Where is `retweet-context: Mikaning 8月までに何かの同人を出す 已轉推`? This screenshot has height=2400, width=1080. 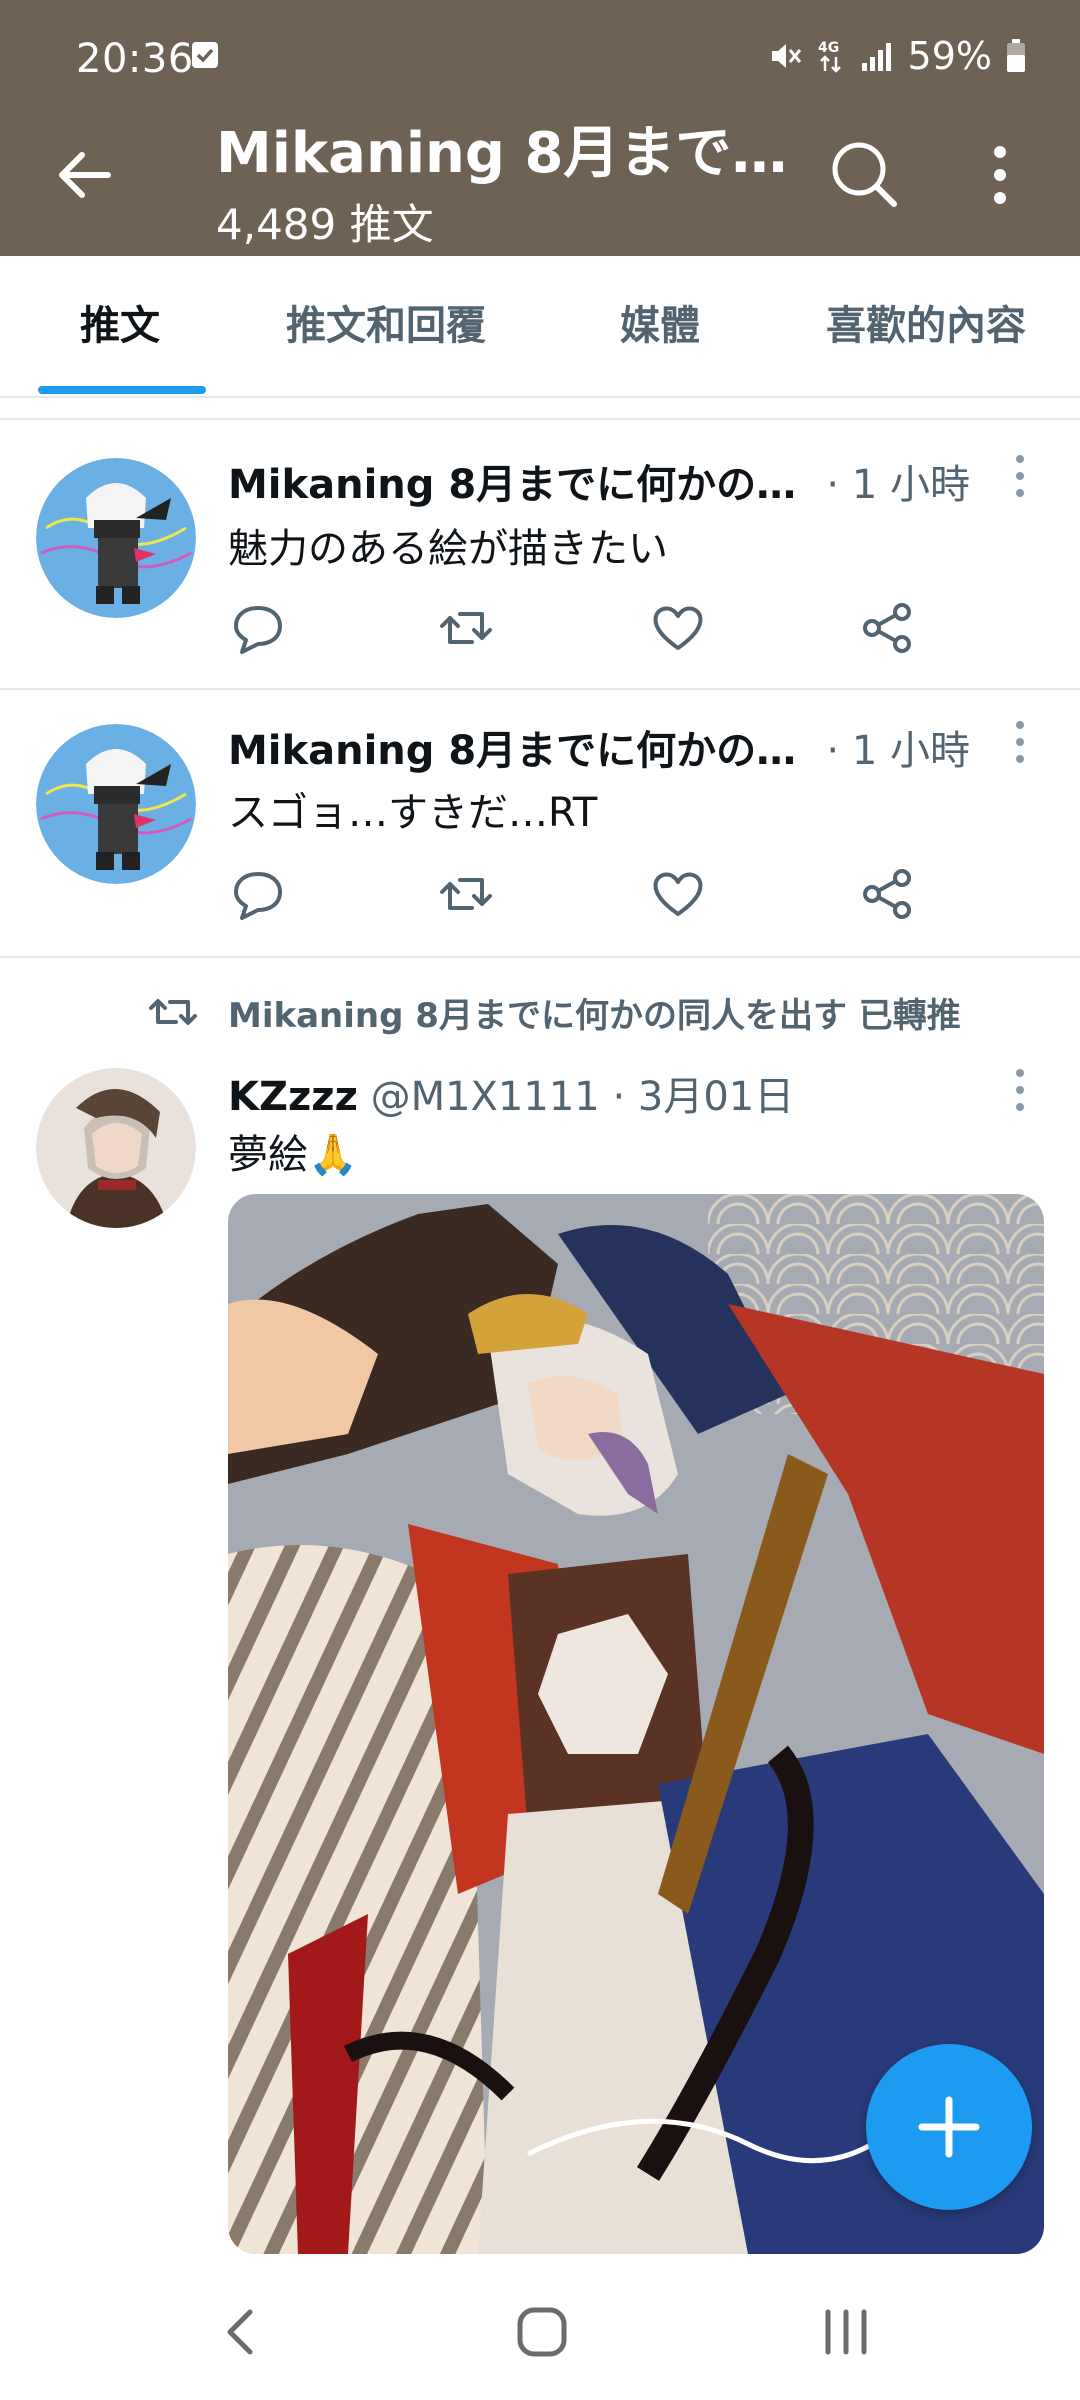 retweet-context: Mikaning 8月までに何かの同人を出す 已轉推 is located at coordinates (594, 1012).